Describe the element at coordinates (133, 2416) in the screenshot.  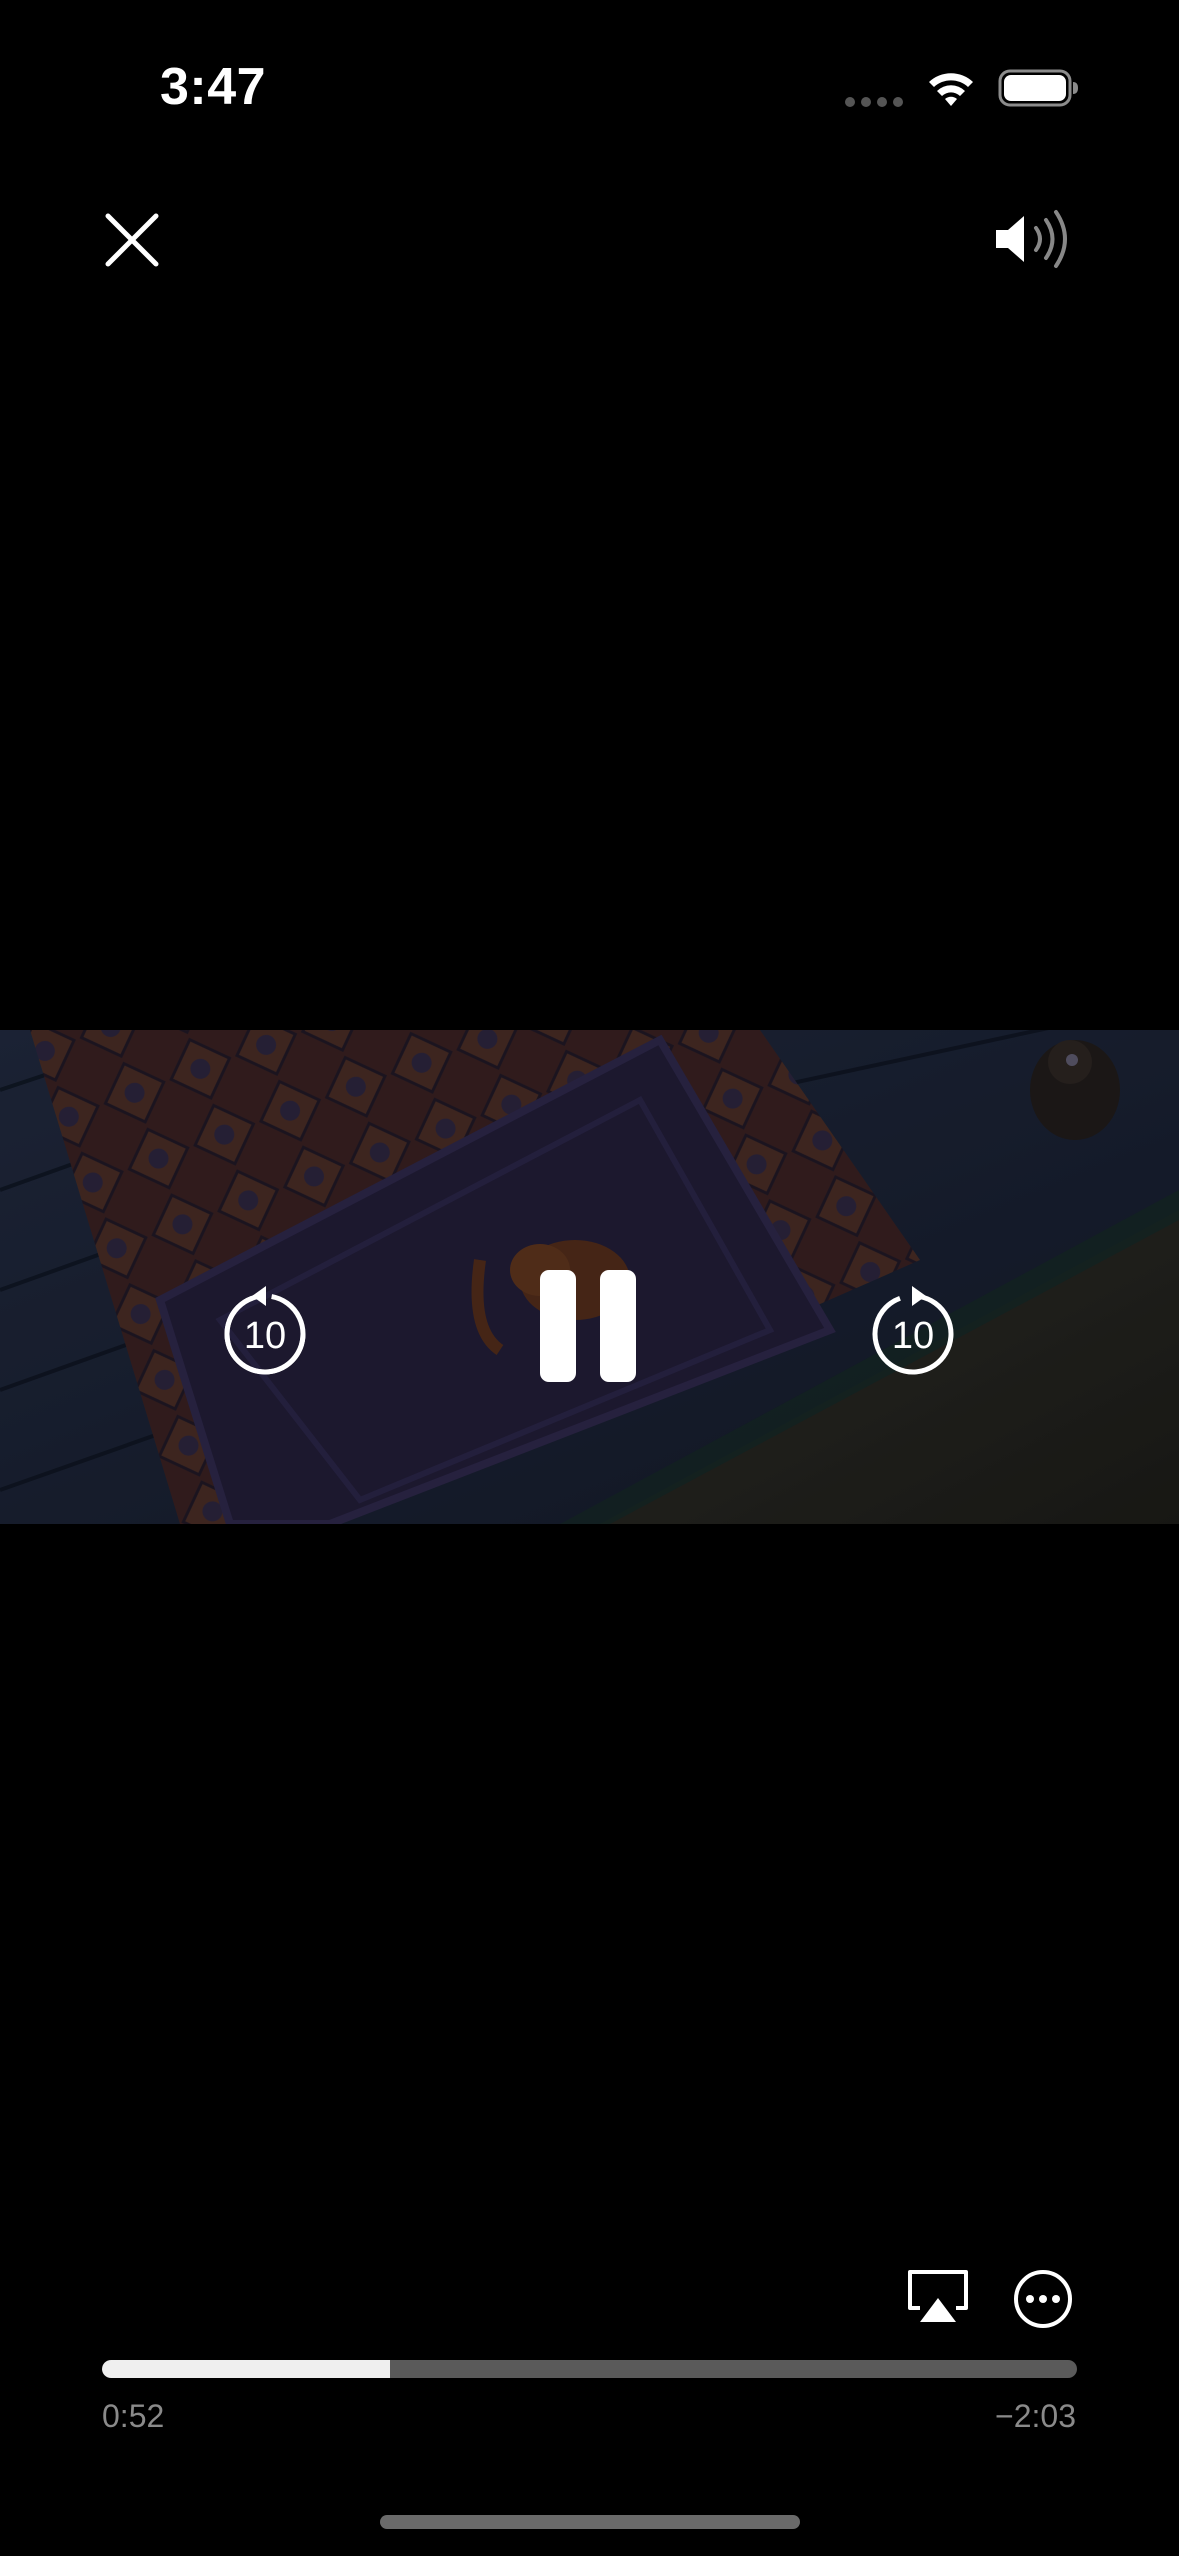
I see `elapsed-time: 0:52` at that location.